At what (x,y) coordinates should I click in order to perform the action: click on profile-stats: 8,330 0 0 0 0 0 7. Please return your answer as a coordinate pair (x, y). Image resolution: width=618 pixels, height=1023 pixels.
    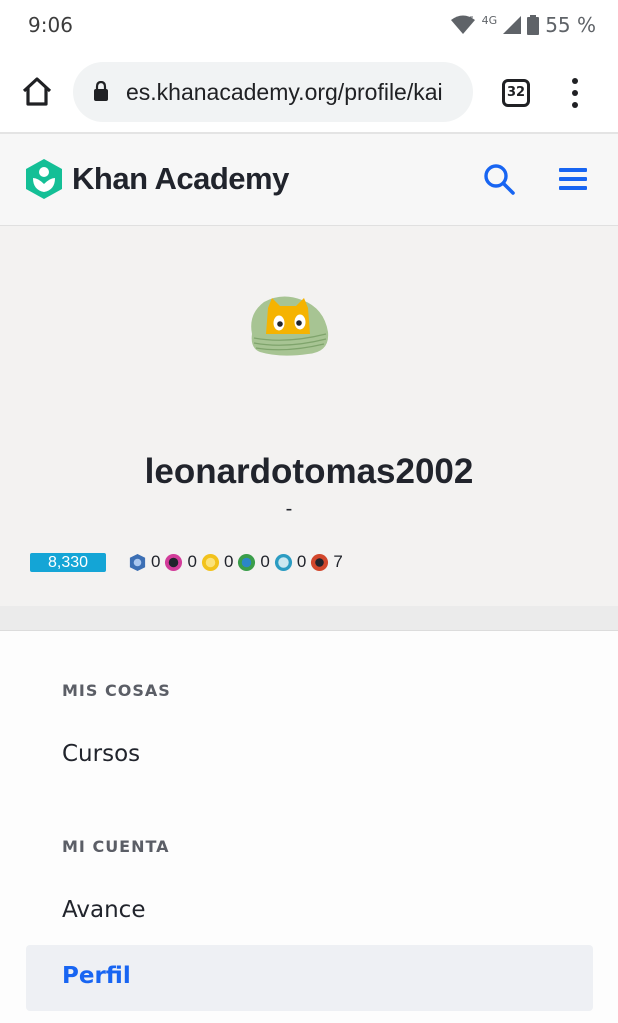
    Looking at the image, I should click on (188, 562).